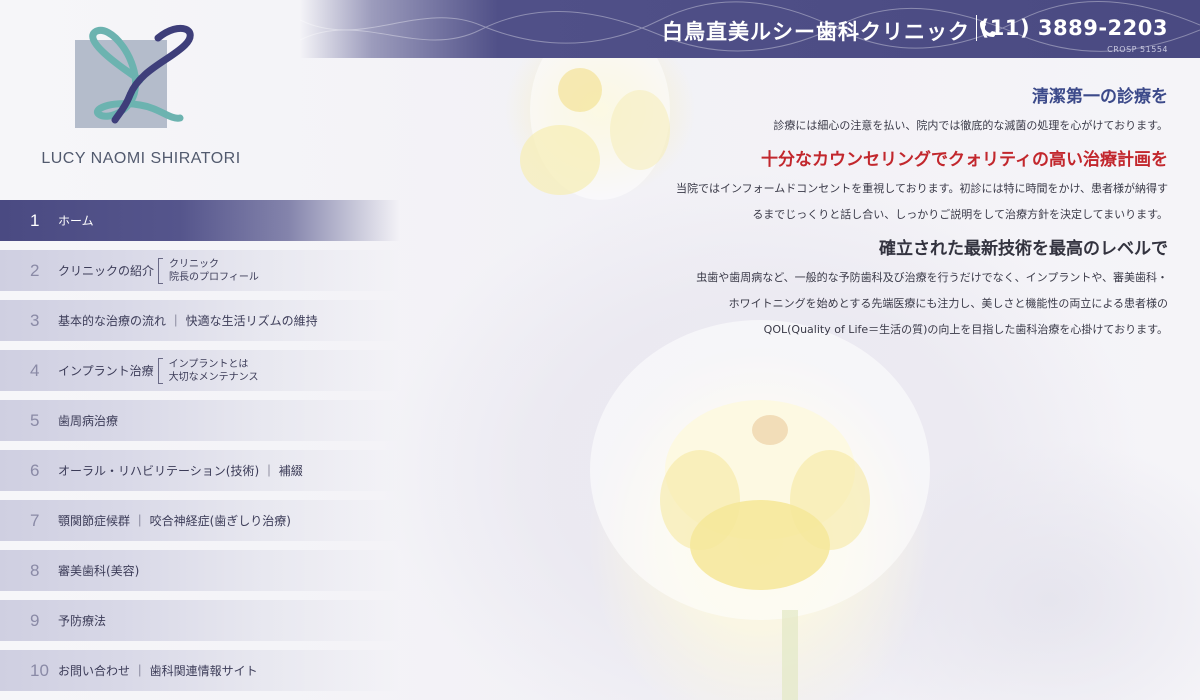 The width and height of the screenshot is (1200, 700). What do you see at coordinates (214, 364) in the screenshot?
I see `nav-submenu-item: インプラントとは` at bounding box center [214, 364].